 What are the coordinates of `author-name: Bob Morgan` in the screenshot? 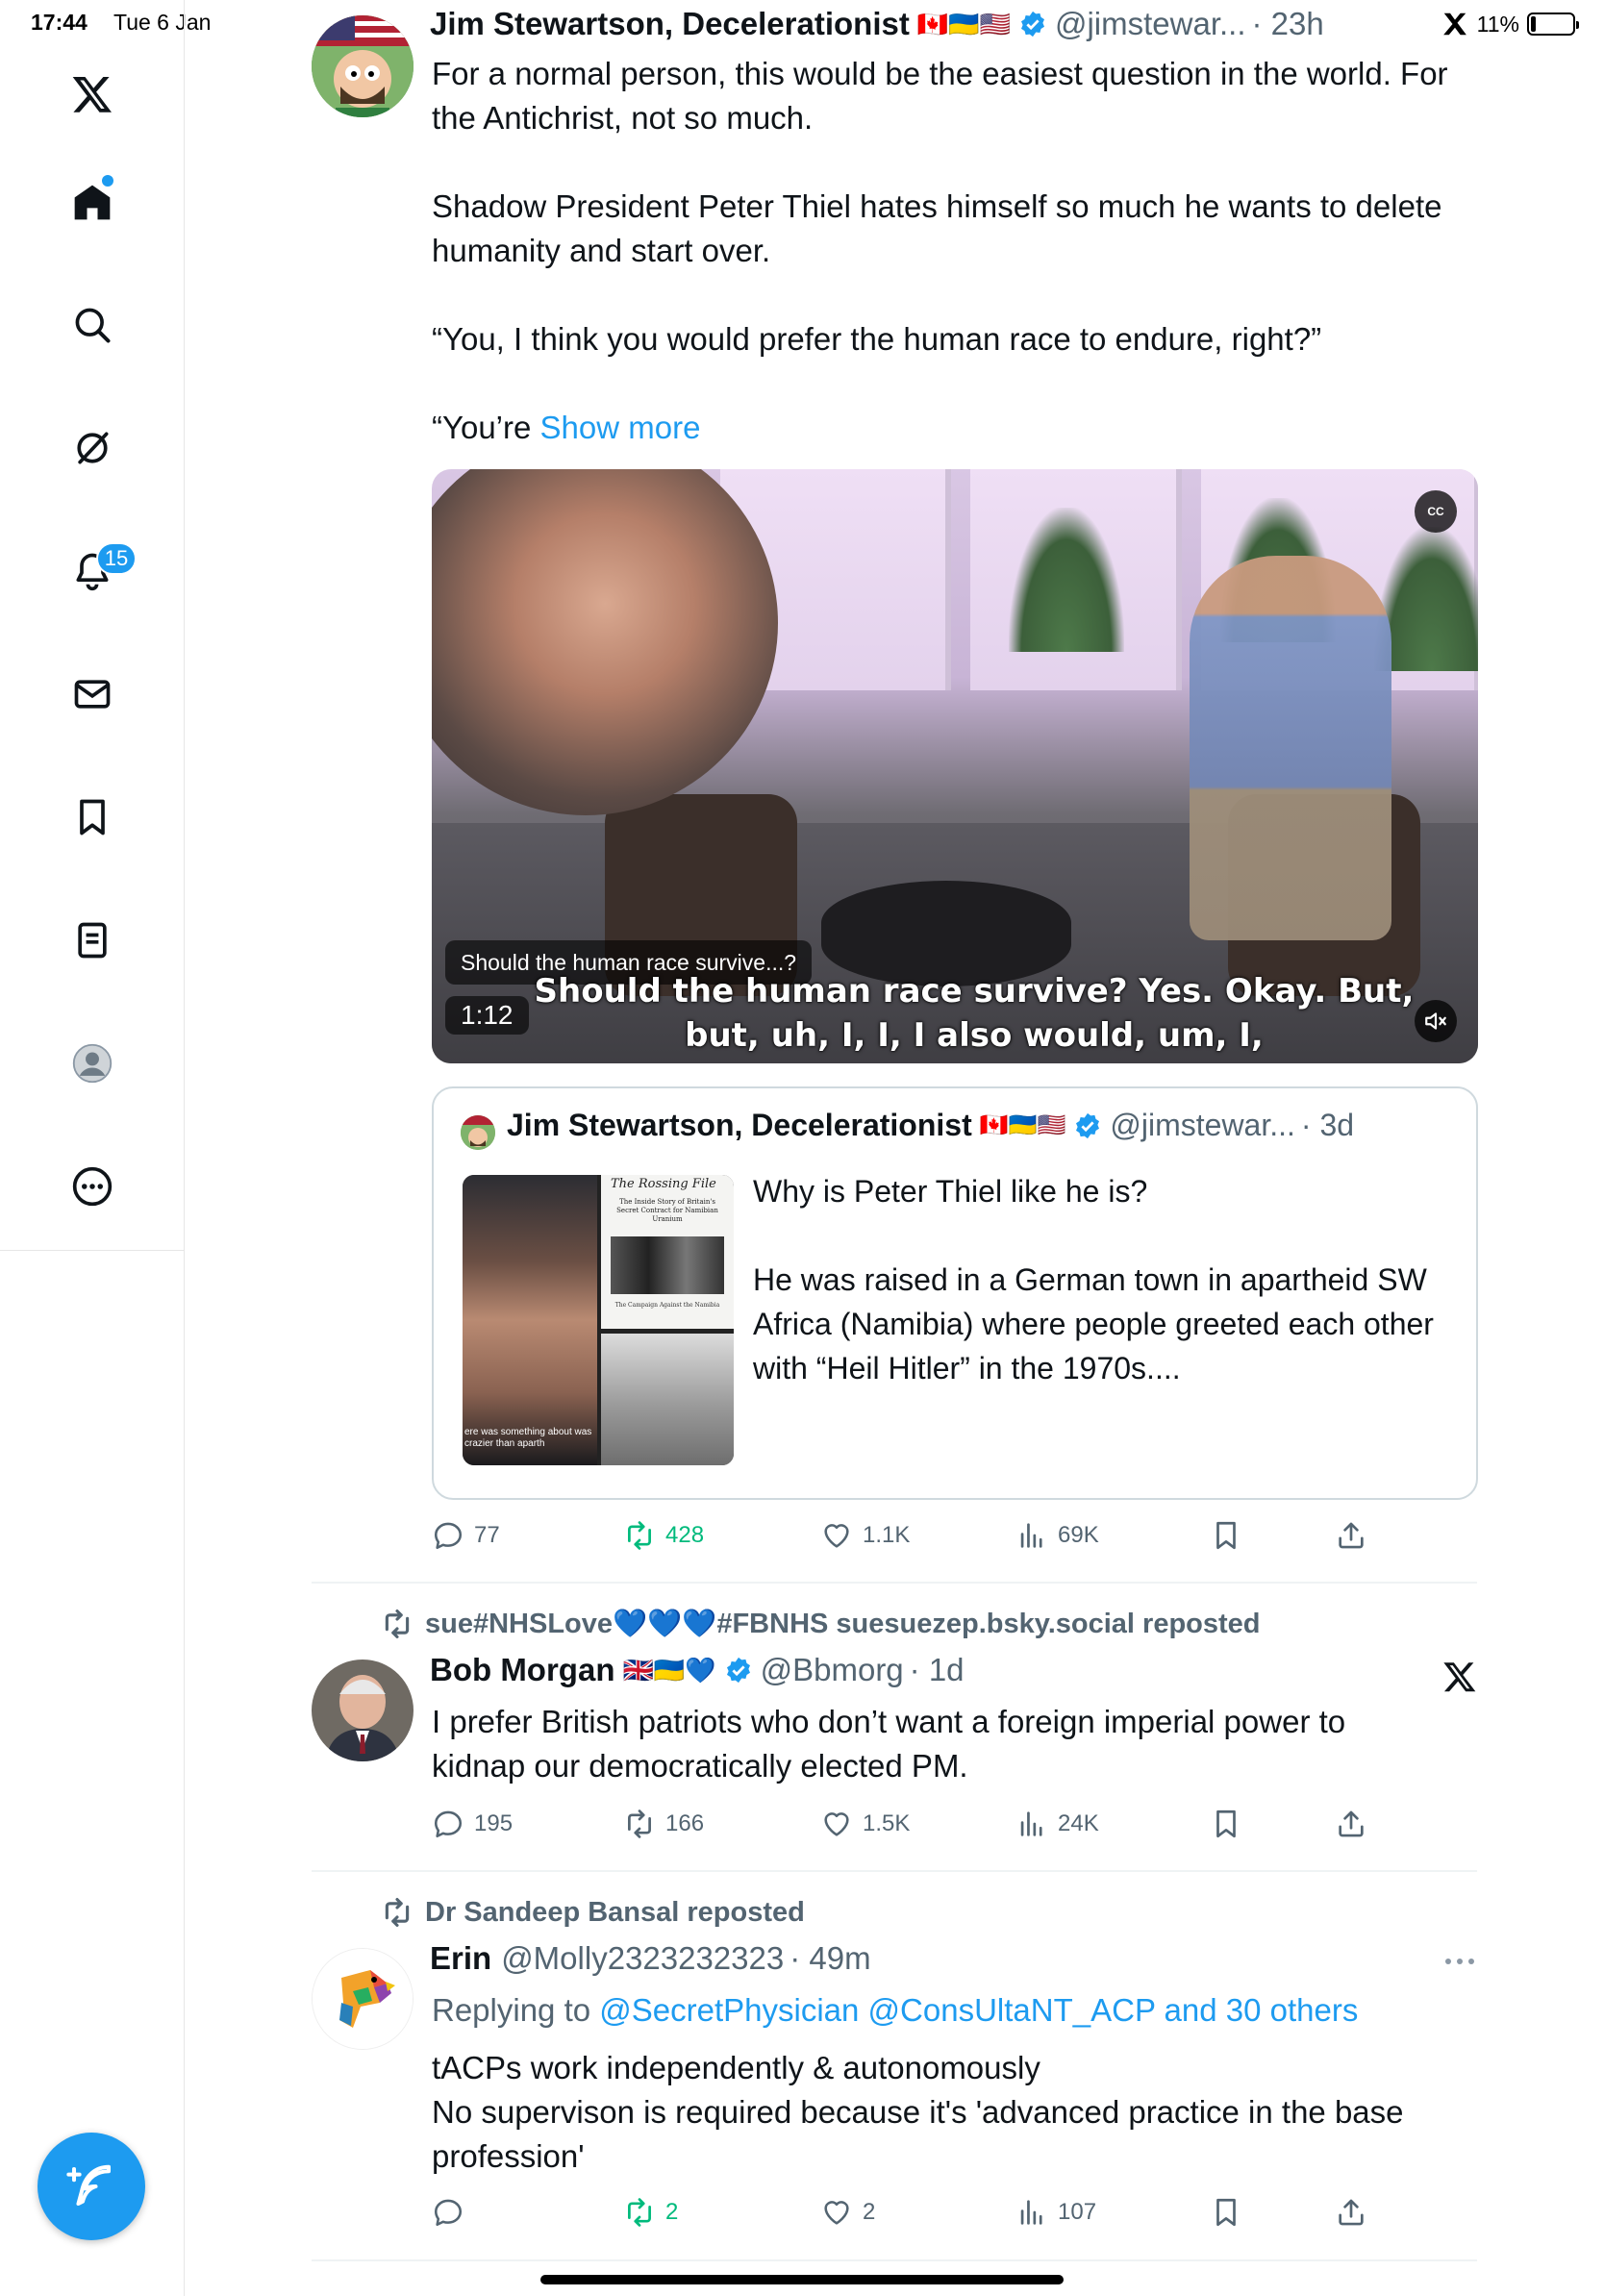 It's located at (522, 1670).